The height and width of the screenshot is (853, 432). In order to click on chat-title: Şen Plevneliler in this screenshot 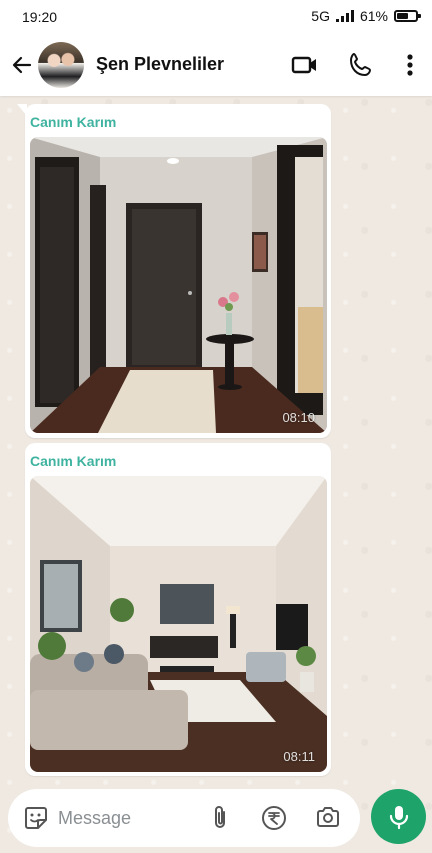, I will do `click(160, 64)`.